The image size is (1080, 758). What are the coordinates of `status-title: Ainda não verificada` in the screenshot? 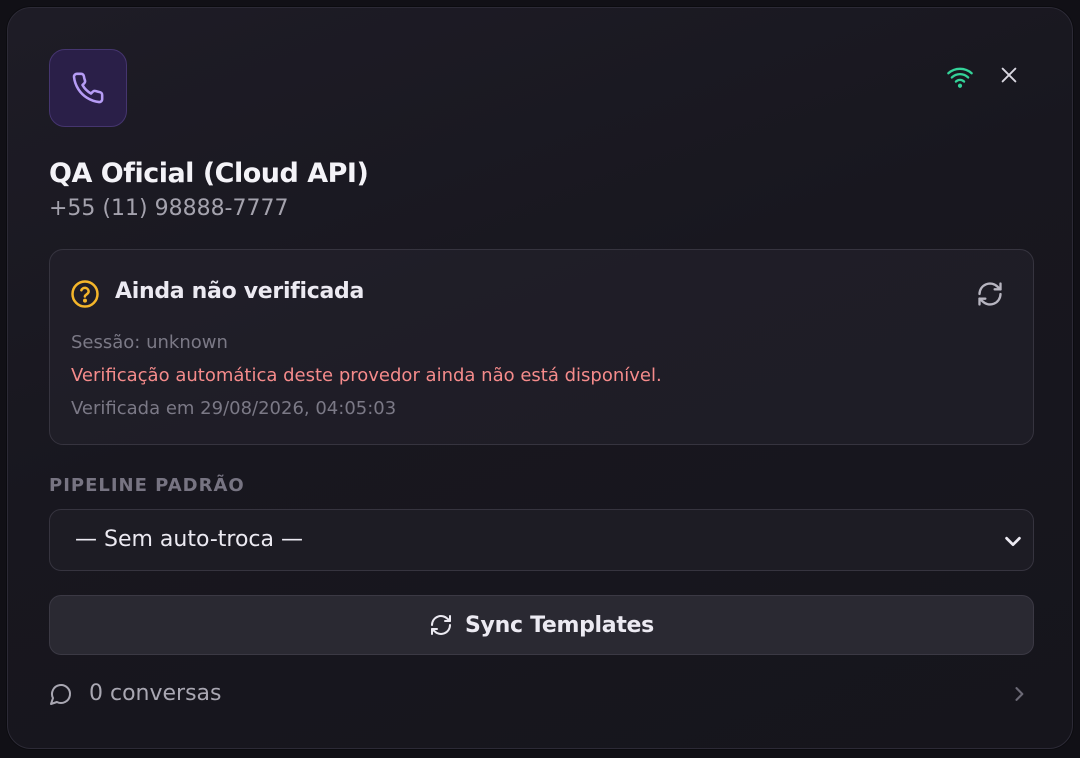 It's located at (240, 291).